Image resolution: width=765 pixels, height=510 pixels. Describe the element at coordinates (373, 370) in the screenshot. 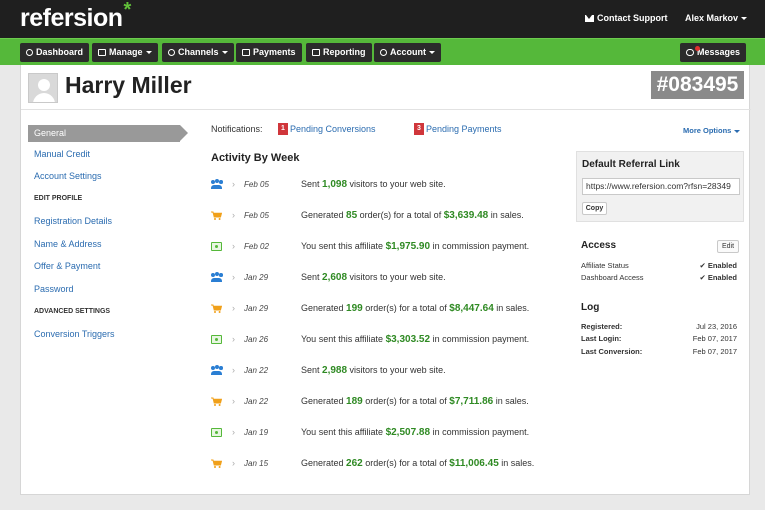

I see `activity-text: Sent 2,988 visitors to your web site.` at that location.